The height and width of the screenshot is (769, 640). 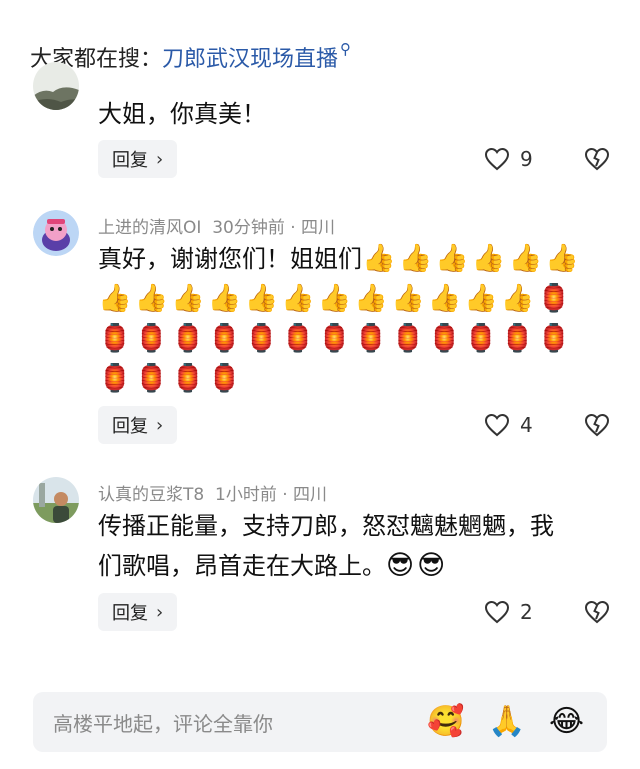 I want to click on comment-meta: 认真的豆浆T8 1小时前 · 四川, so click(x=212, y=492).